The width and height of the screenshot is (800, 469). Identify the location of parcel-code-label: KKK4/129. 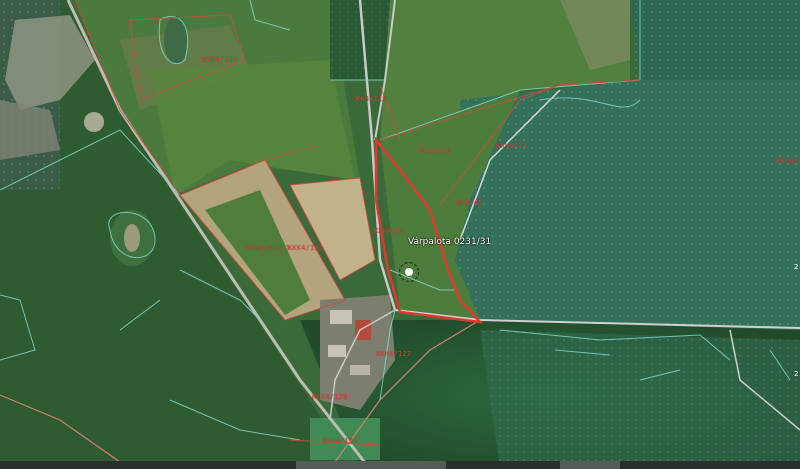
(329, 397).